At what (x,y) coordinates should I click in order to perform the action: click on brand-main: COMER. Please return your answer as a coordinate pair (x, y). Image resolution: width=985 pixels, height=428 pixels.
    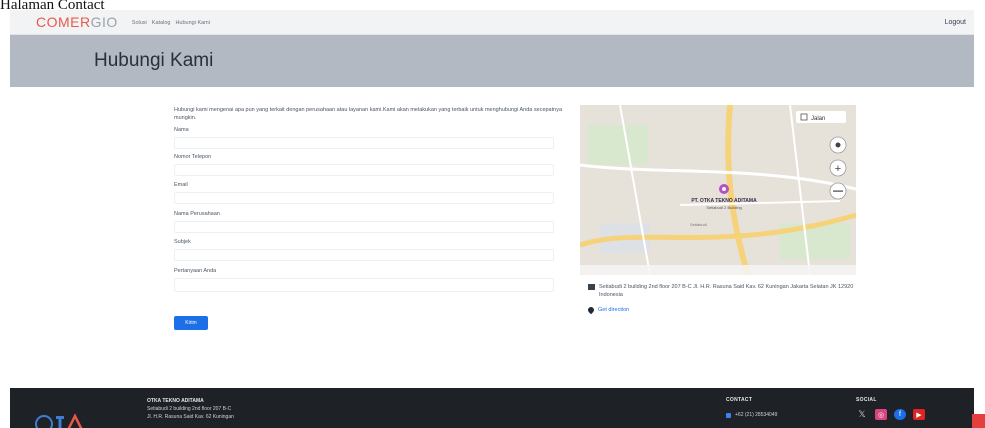
    Looking at the image, I should click on (63, 22).